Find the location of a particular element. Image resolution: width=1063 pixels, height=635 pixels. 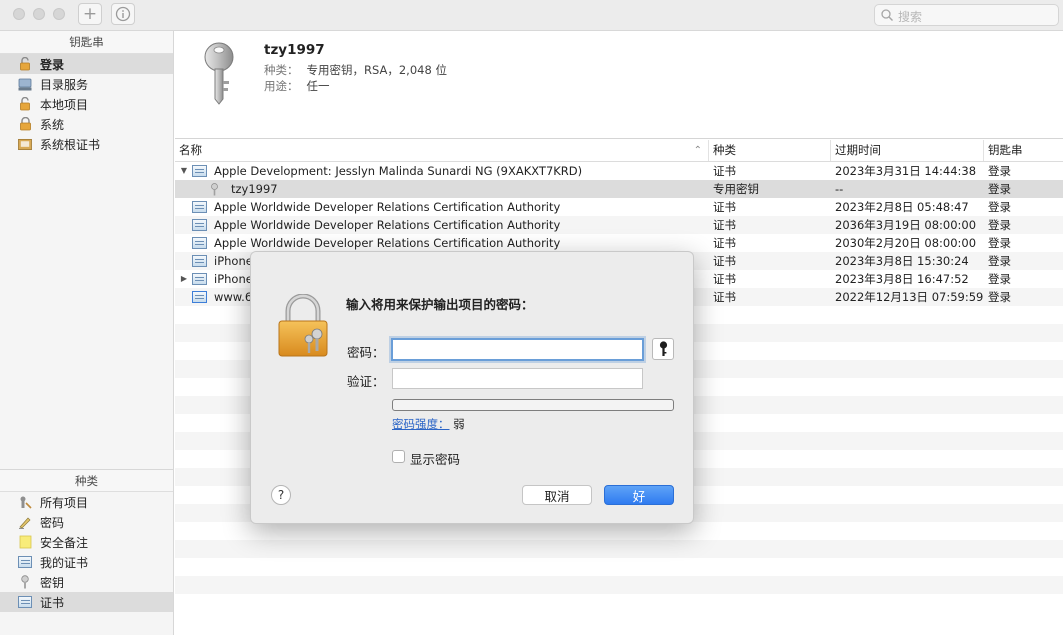

cancel-button: 取消 is located at coordinates (557, 495).